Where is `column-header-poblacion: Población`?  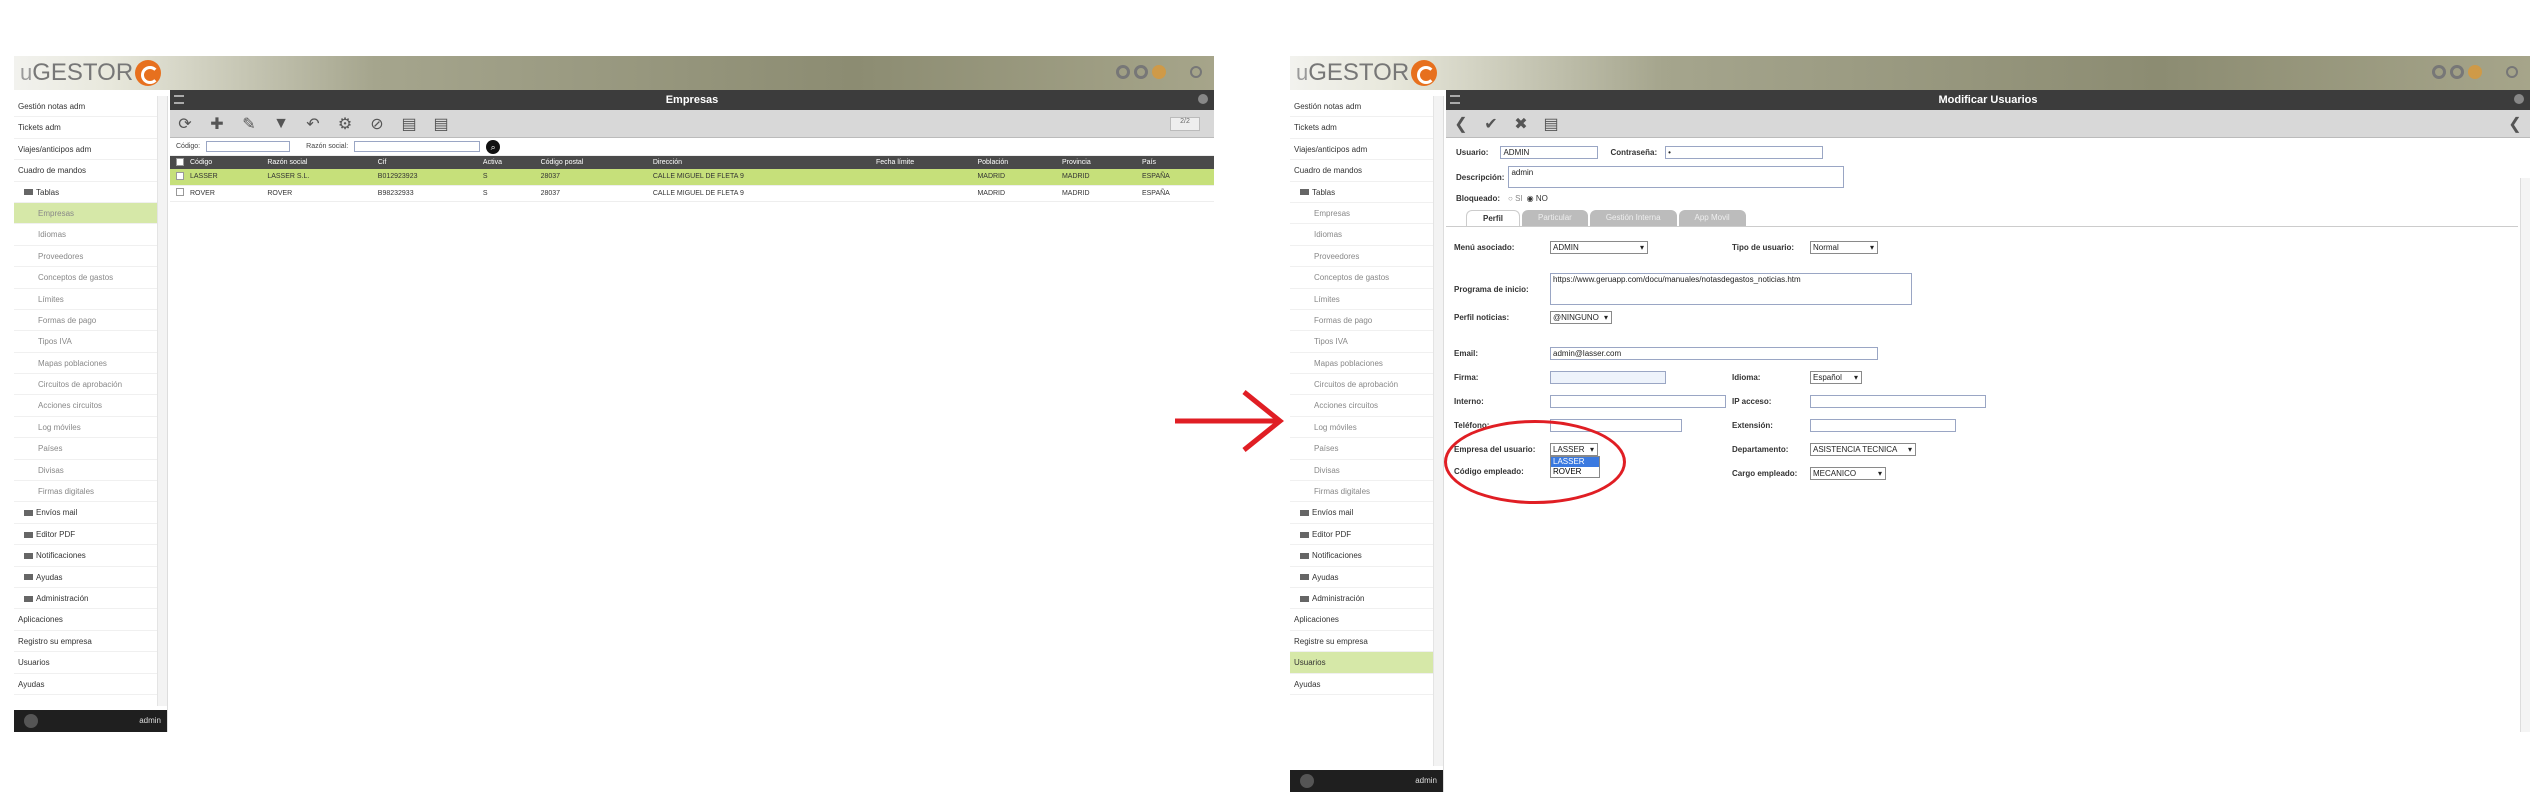 column-header-poblacion: Población is located at coordinates (1013, 162).